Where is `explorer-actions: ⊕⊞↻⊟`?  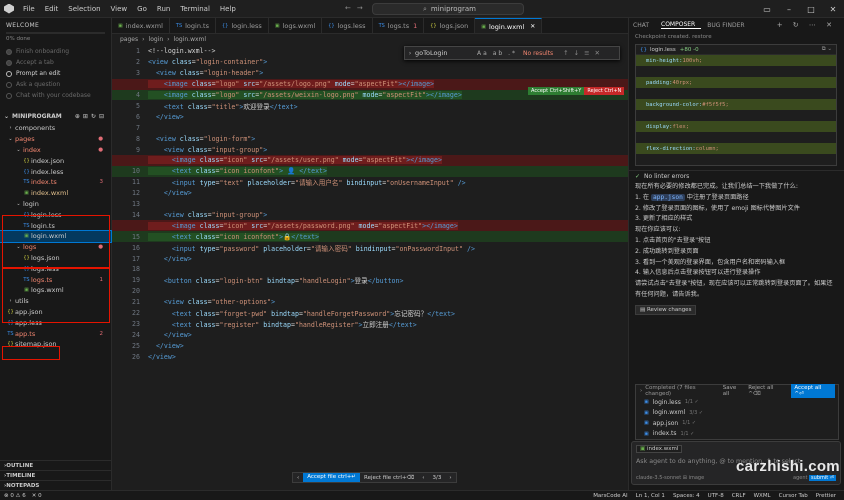
explorer-actions: ⊕⊞↻⊟ is located at coordinates (91, 116).